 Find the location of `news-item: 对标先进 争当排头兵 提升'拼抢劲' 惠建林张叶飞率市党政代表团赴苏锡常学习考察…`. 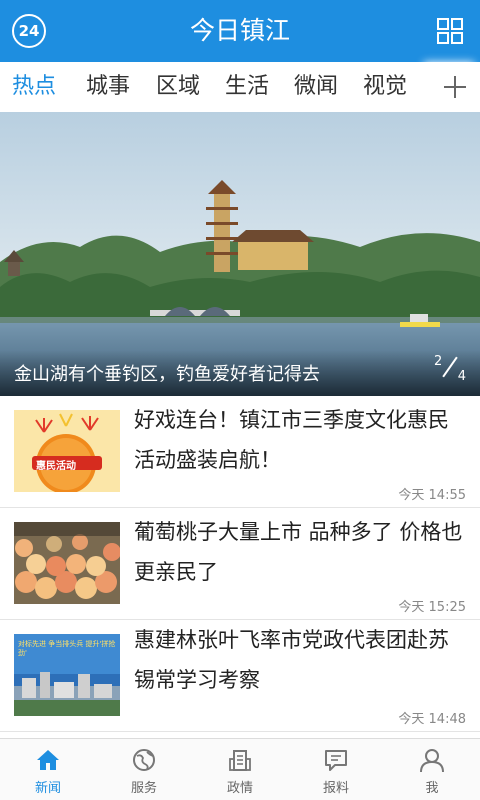

news-item: 对标先进 争当排头兵 提升'拼抢劲' 惠建林张叶飞率市党政代表团赴苏锡常学习考察… is located at coordinates (240, 676).